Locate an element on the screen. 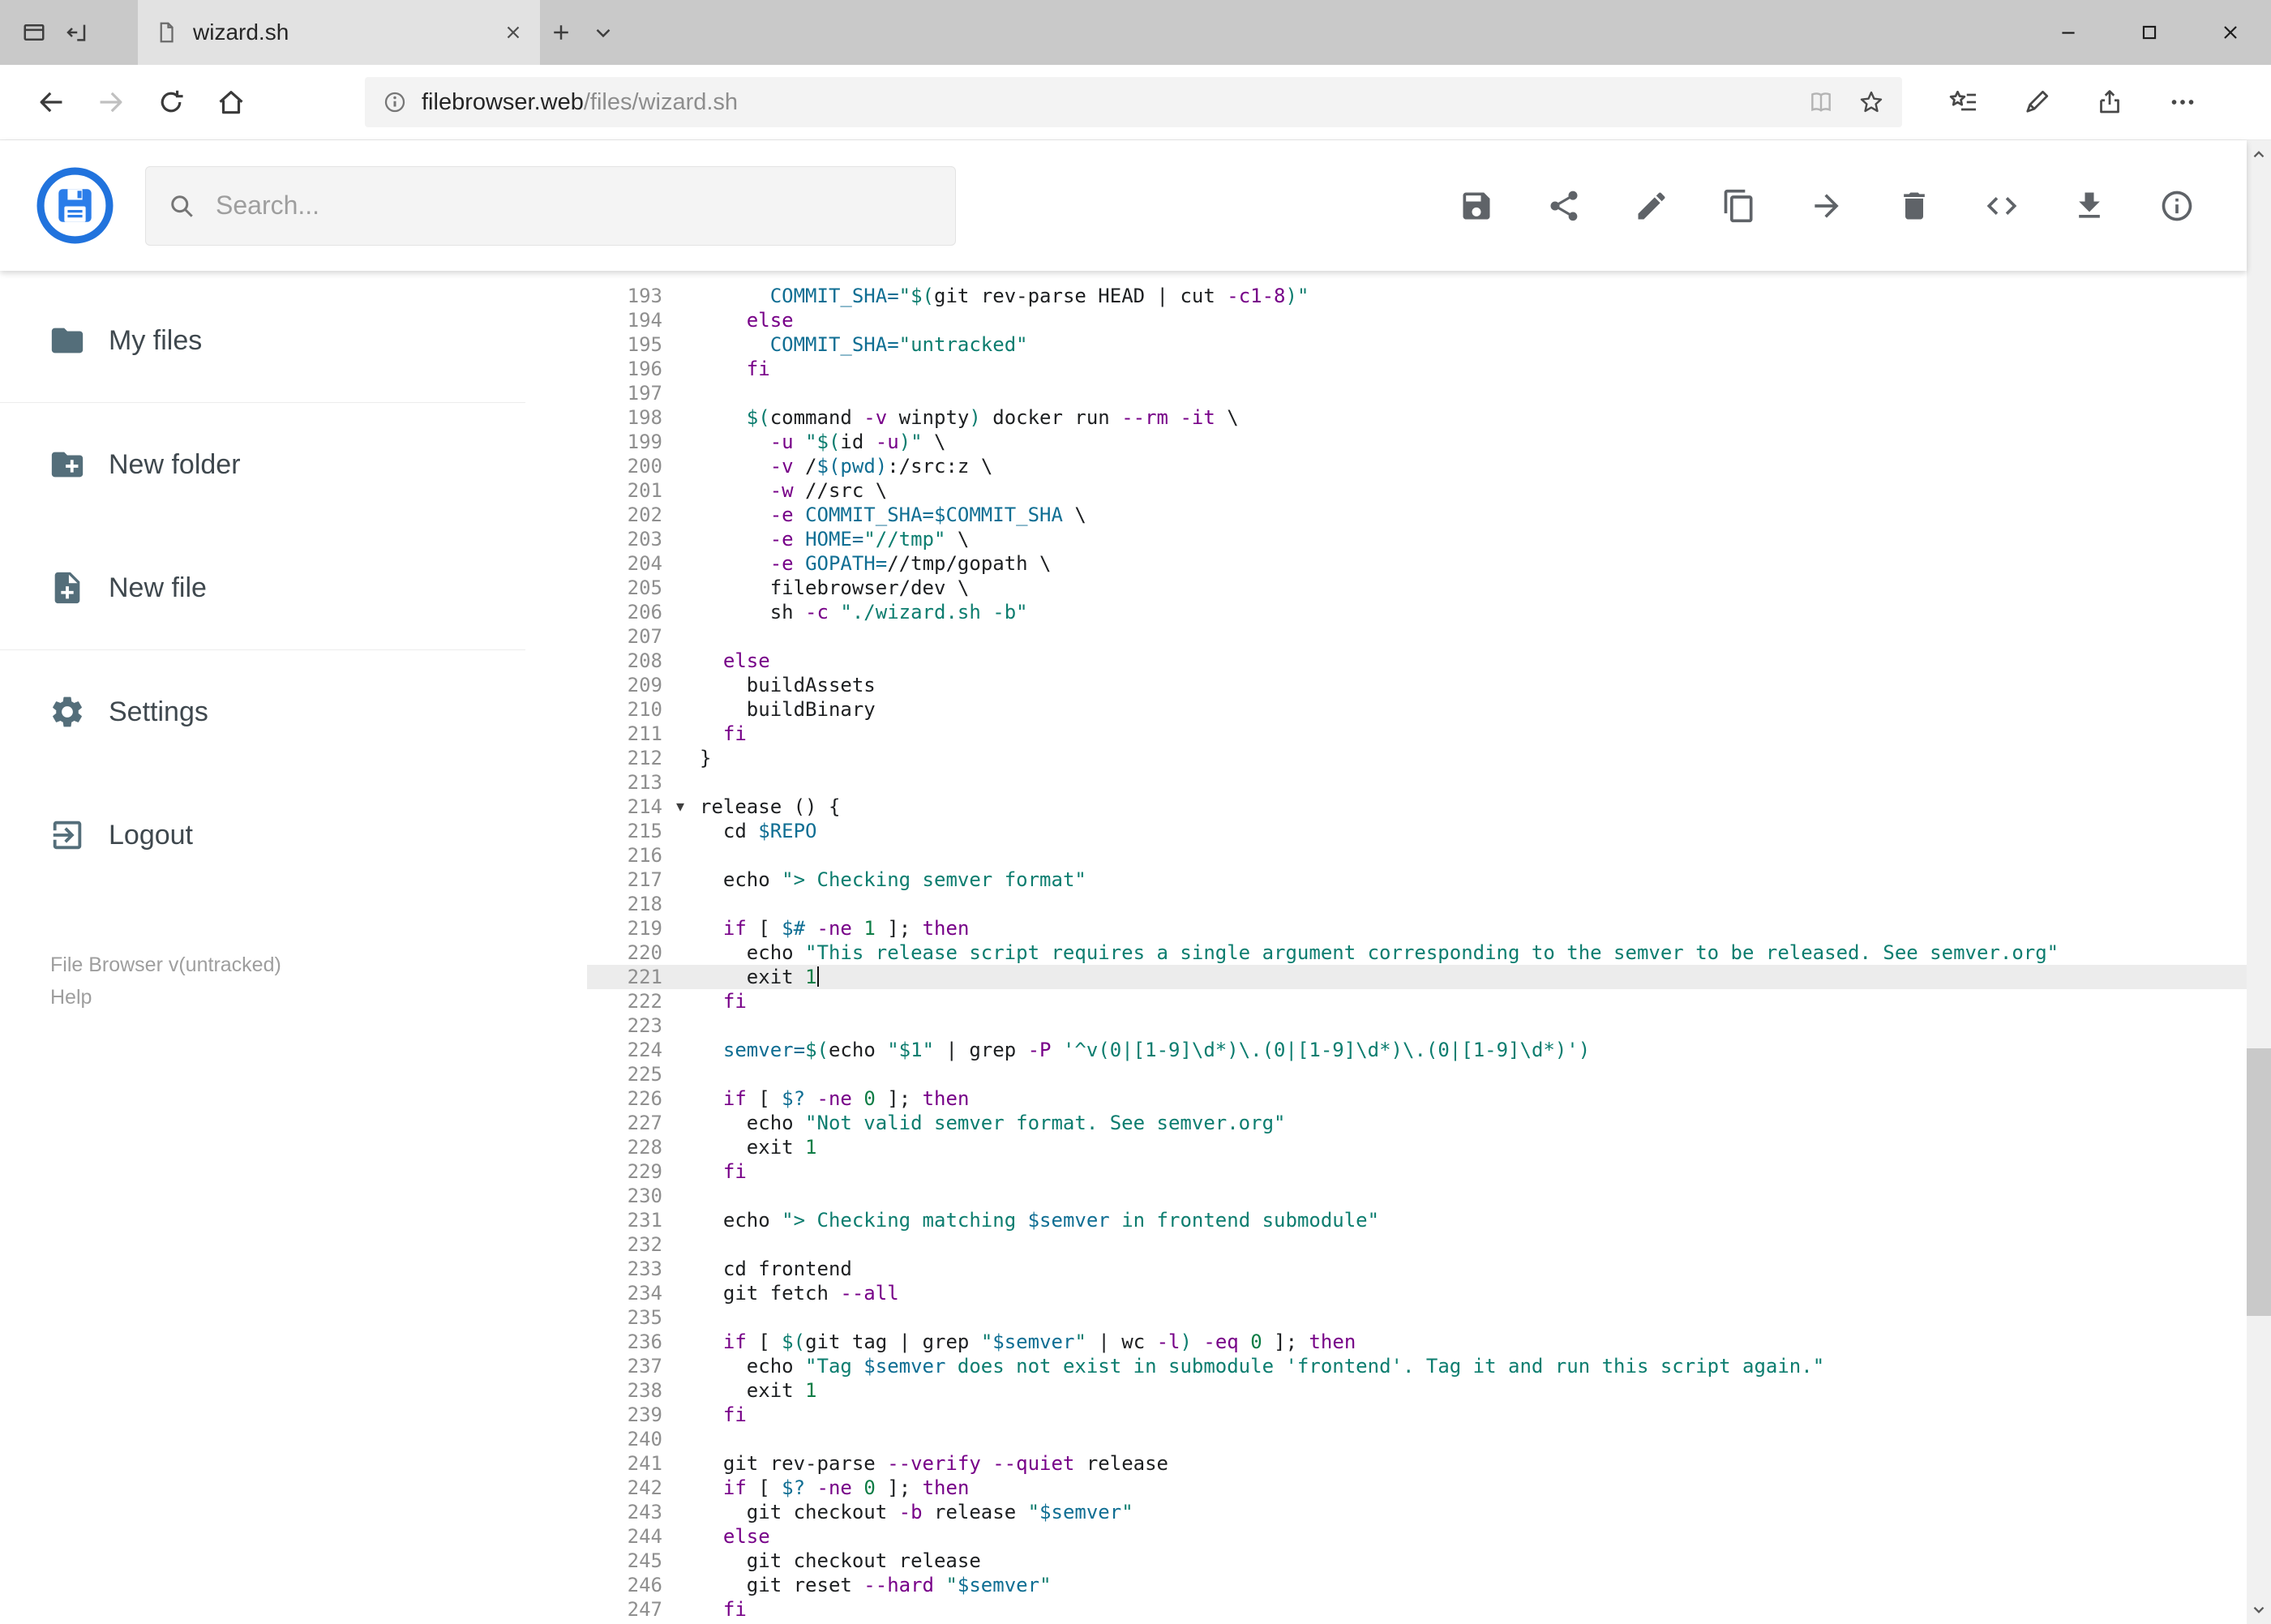 This screenshot has width=2271, height=1624. code-line: 196 fi is located at coordinates (1417, 369).